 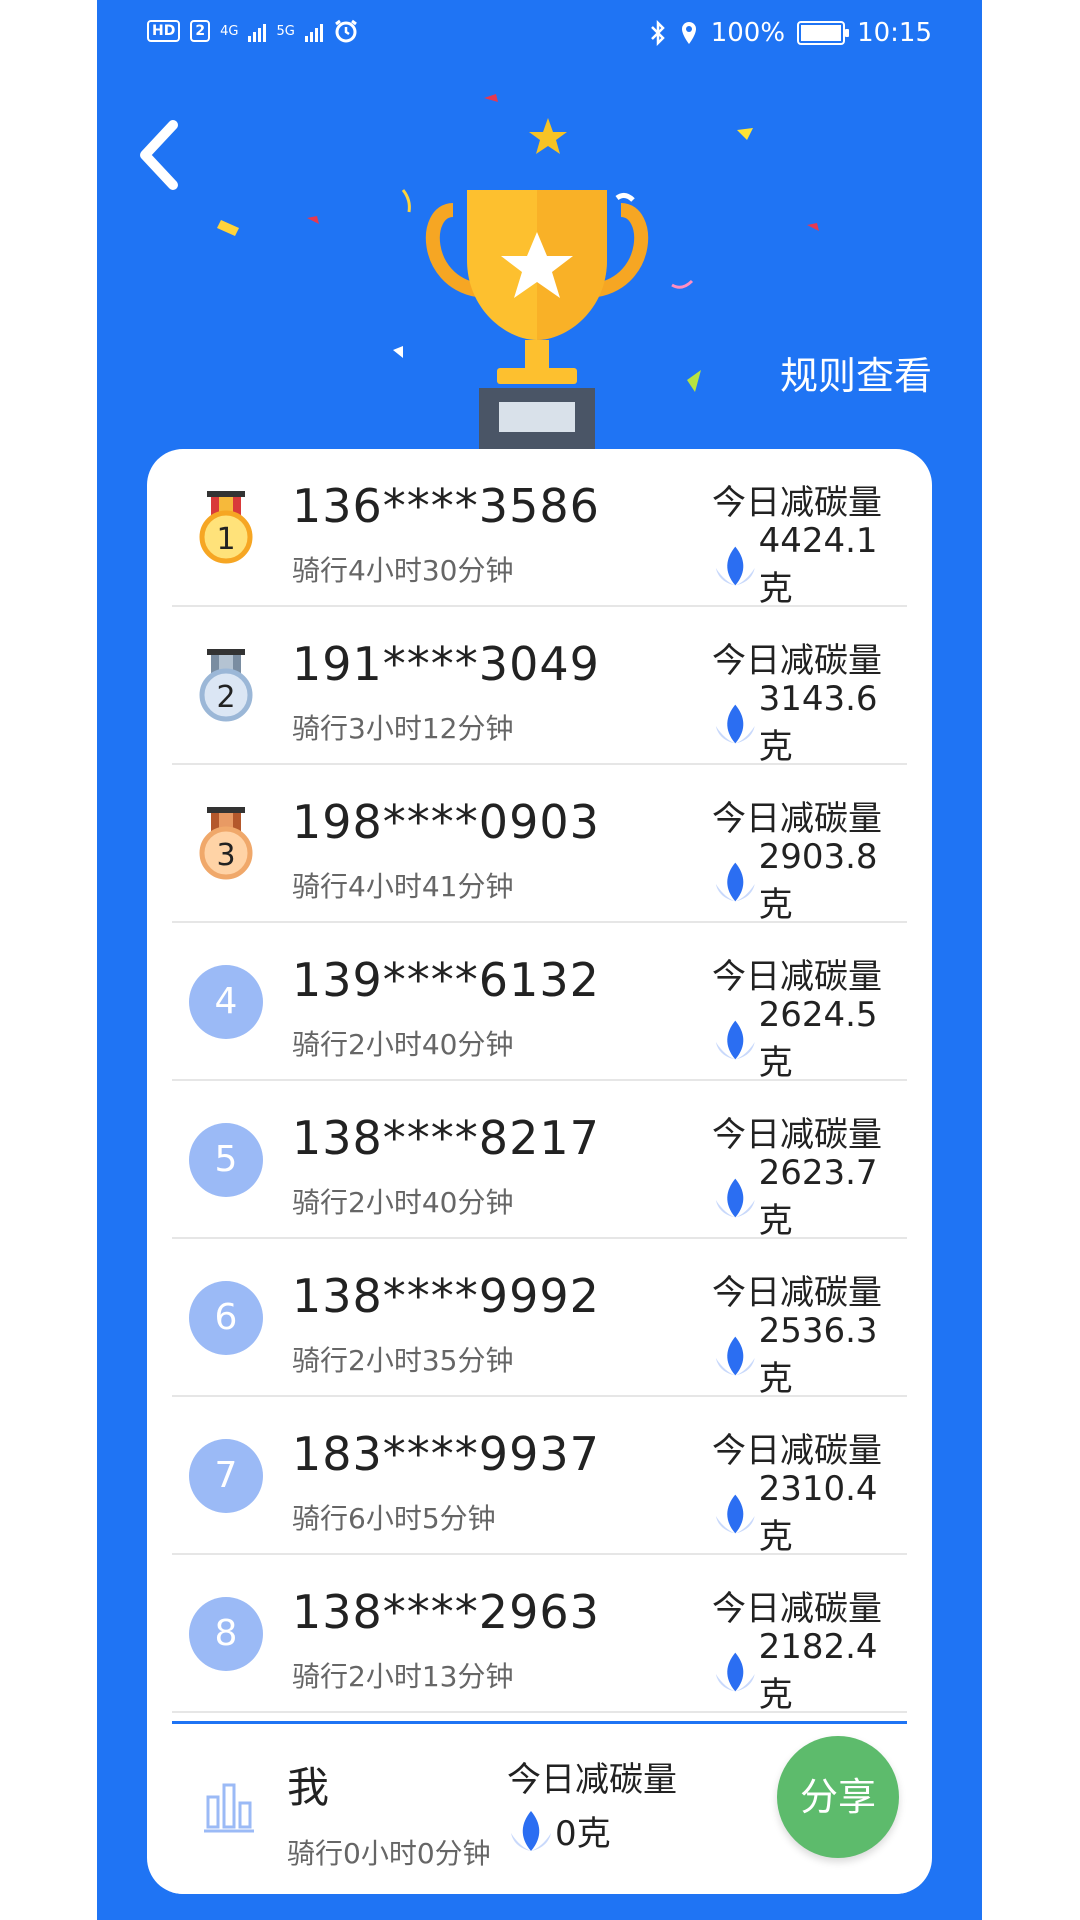 What do you see at coordinates (838, 1797) in the screenshot?
I see `share-button: 分享` at bounding box center [838, 1797].